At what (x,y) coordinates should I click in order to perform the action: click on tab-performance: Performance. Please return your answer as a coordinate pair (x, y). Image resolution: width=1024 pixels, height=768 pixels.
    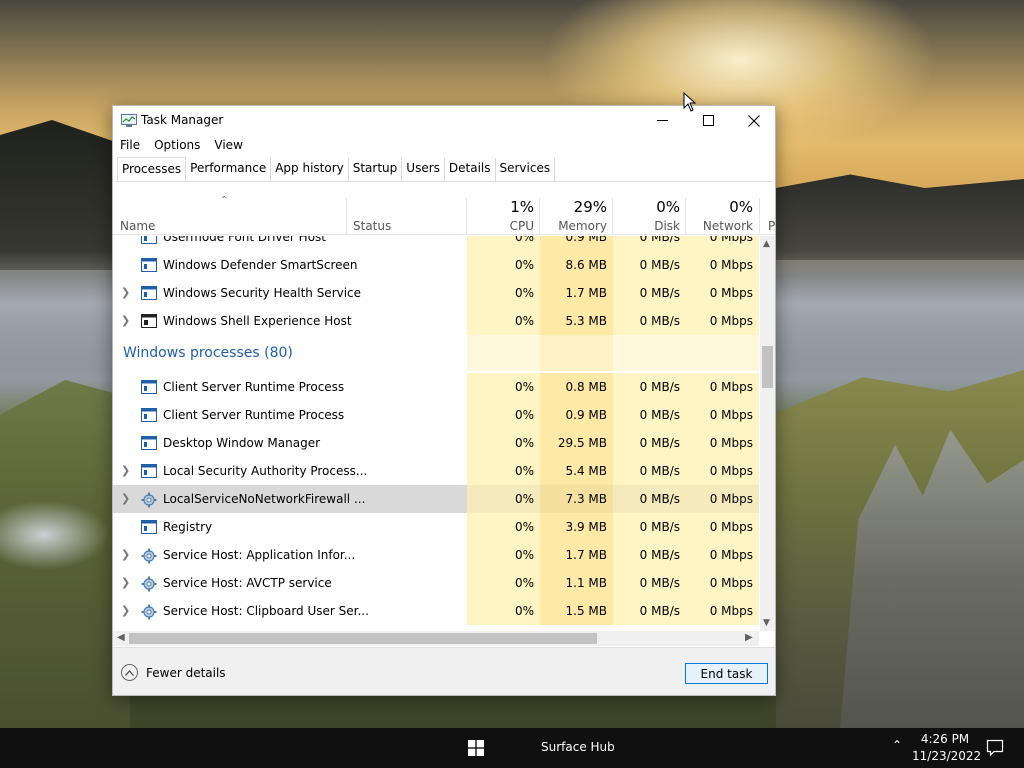
    Looking at the image, I should click on (229, 169).